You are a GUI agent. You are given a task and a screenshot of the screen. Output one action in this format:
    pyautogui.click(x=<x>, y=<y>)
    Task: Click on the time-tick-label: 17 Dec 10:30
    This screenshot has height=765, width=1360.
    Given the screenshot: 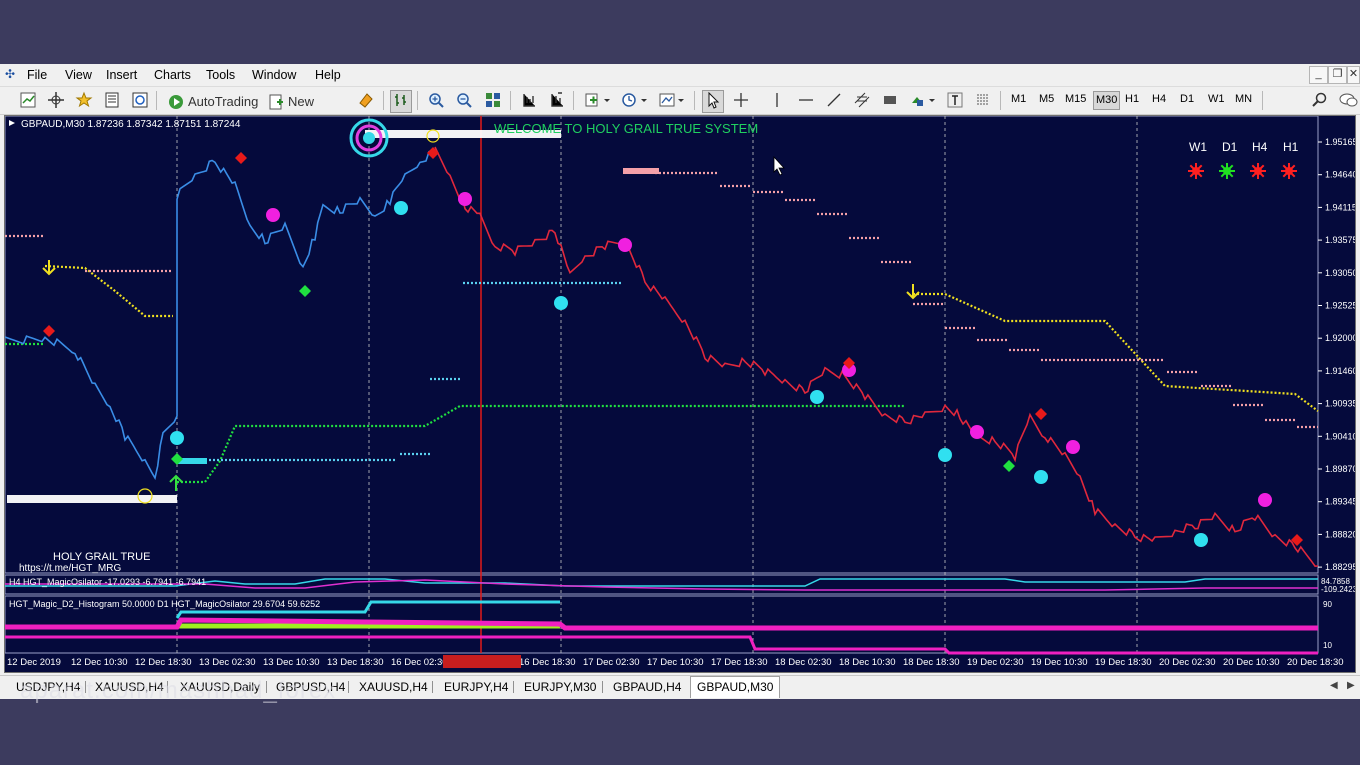 What is the action you would take?
    pyautogui.click(x=675, y=662)
    